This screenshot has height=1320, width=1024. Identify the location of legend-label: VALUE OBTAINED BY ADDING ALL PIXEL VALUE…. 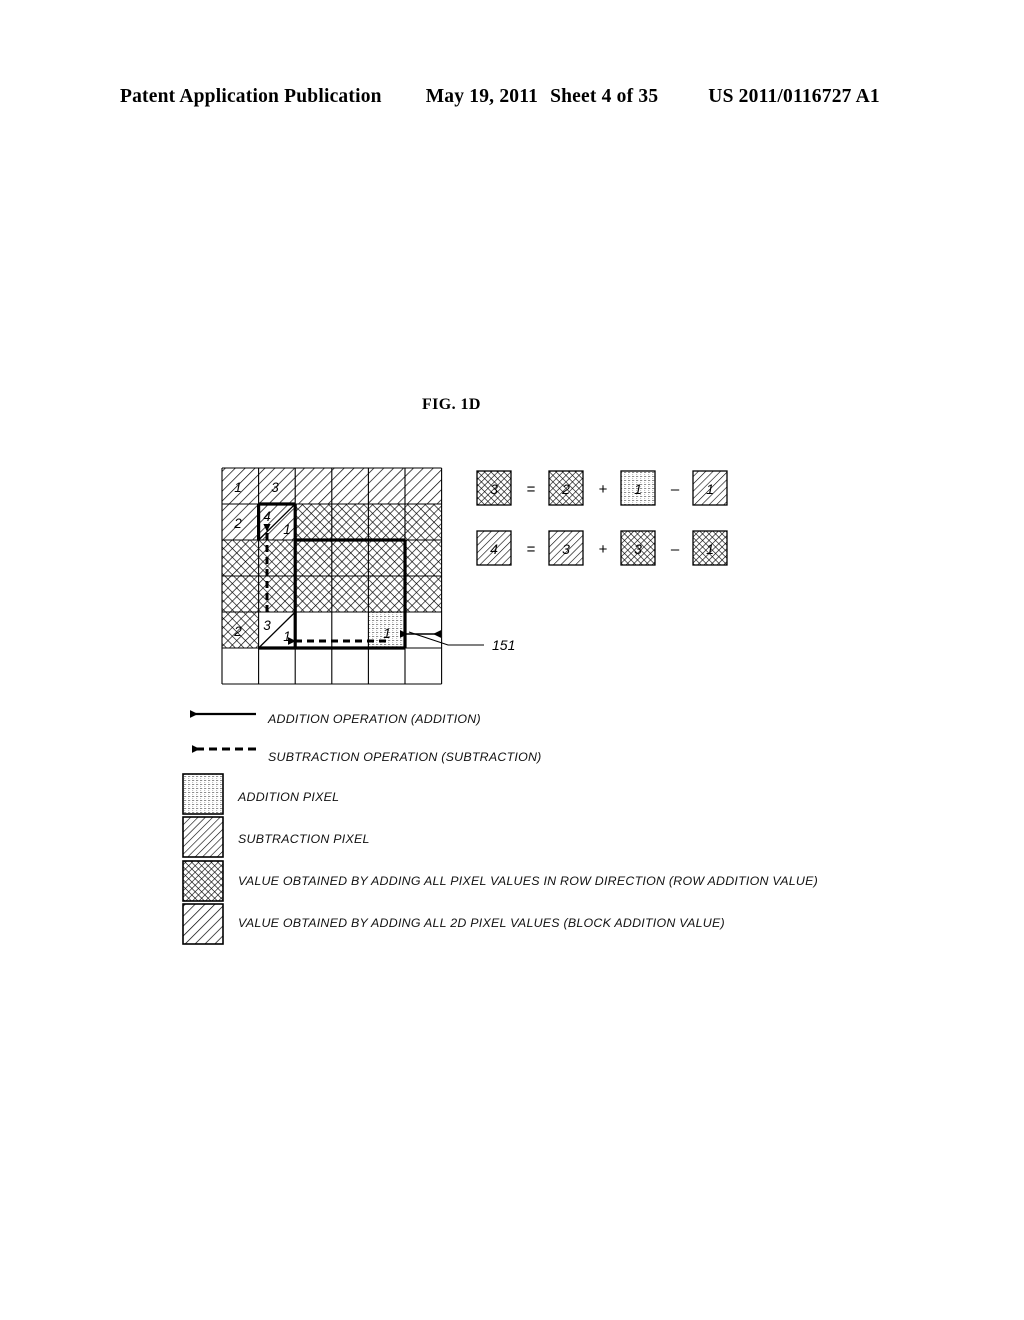
(528, 881).